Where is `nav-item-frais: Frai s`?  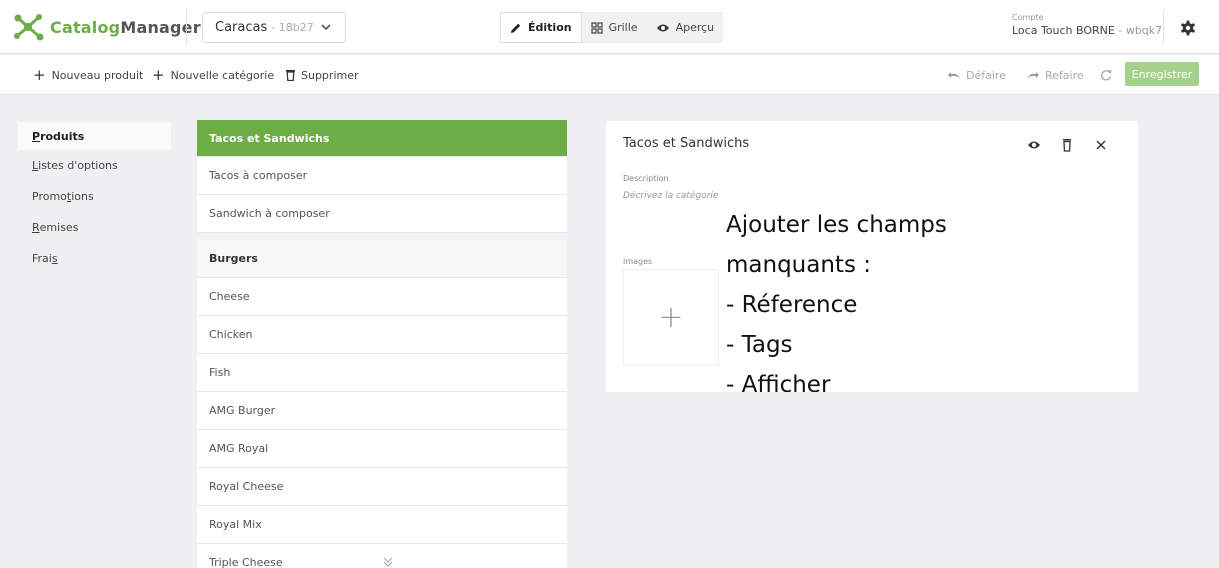
nav-item-frais: Frai s is located at coordinates (94, 258).